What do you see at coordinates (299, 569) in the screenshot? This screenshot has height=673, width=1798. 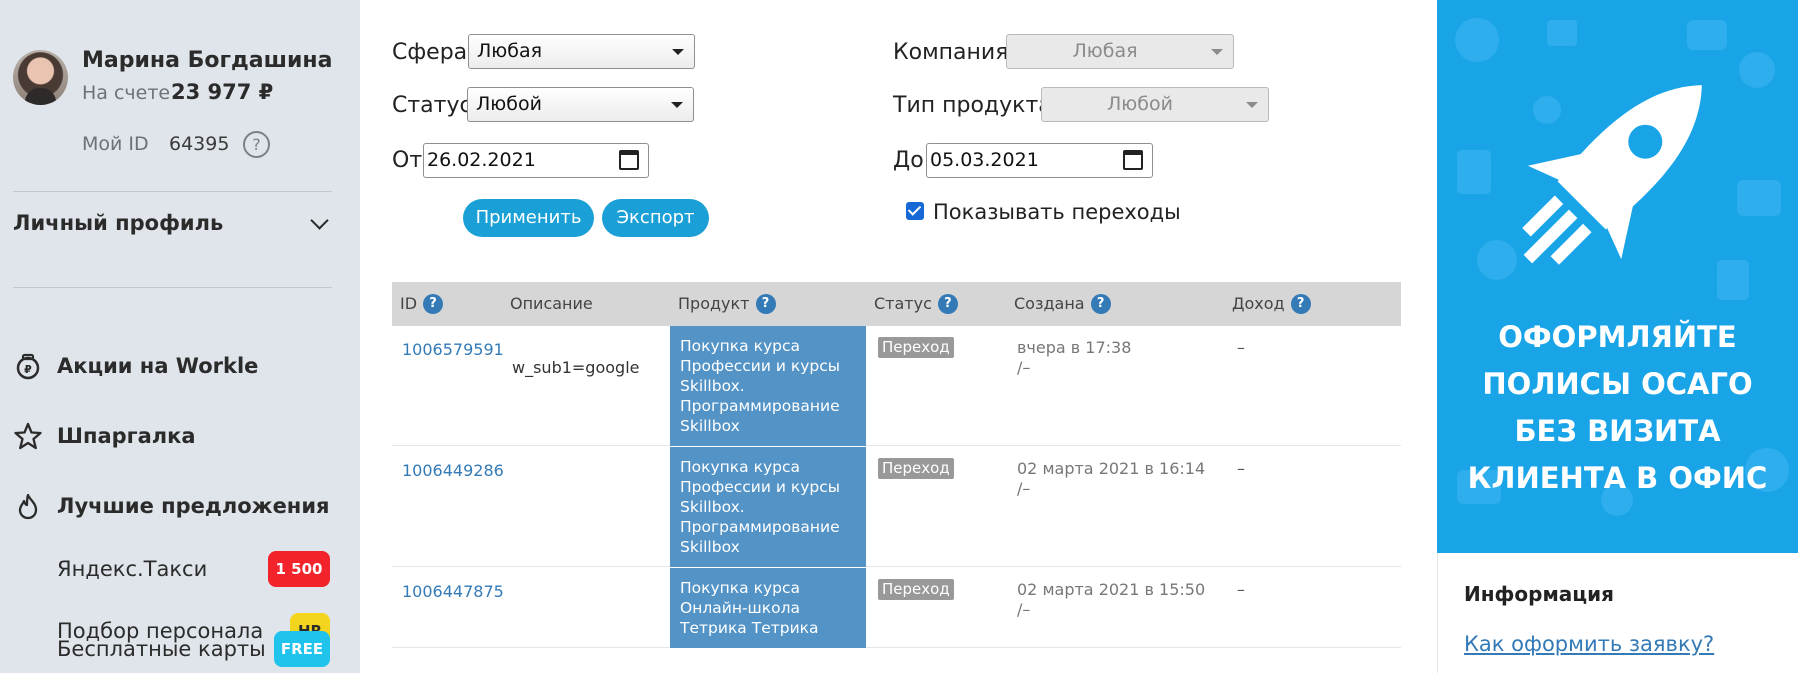 I see `offer-badge: 1 500` at bounding box center [299, 569].